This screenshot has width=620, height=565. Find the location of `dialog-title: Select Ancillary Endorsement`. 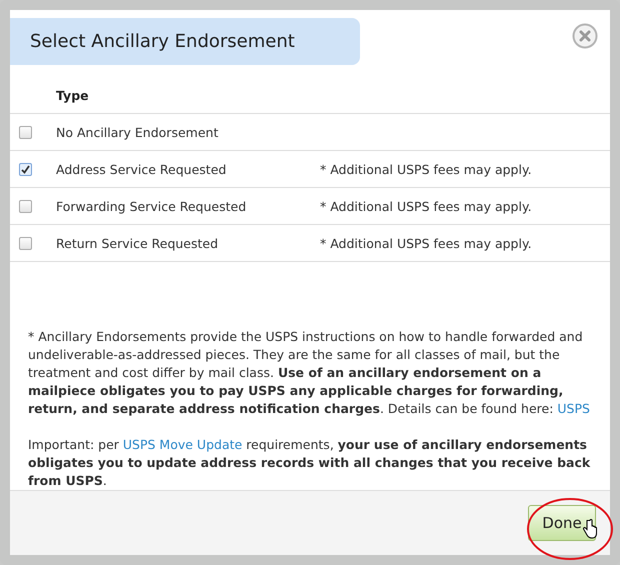

dialog-title: Select Ancillary Endorsement is located at coordinates (185, 41).